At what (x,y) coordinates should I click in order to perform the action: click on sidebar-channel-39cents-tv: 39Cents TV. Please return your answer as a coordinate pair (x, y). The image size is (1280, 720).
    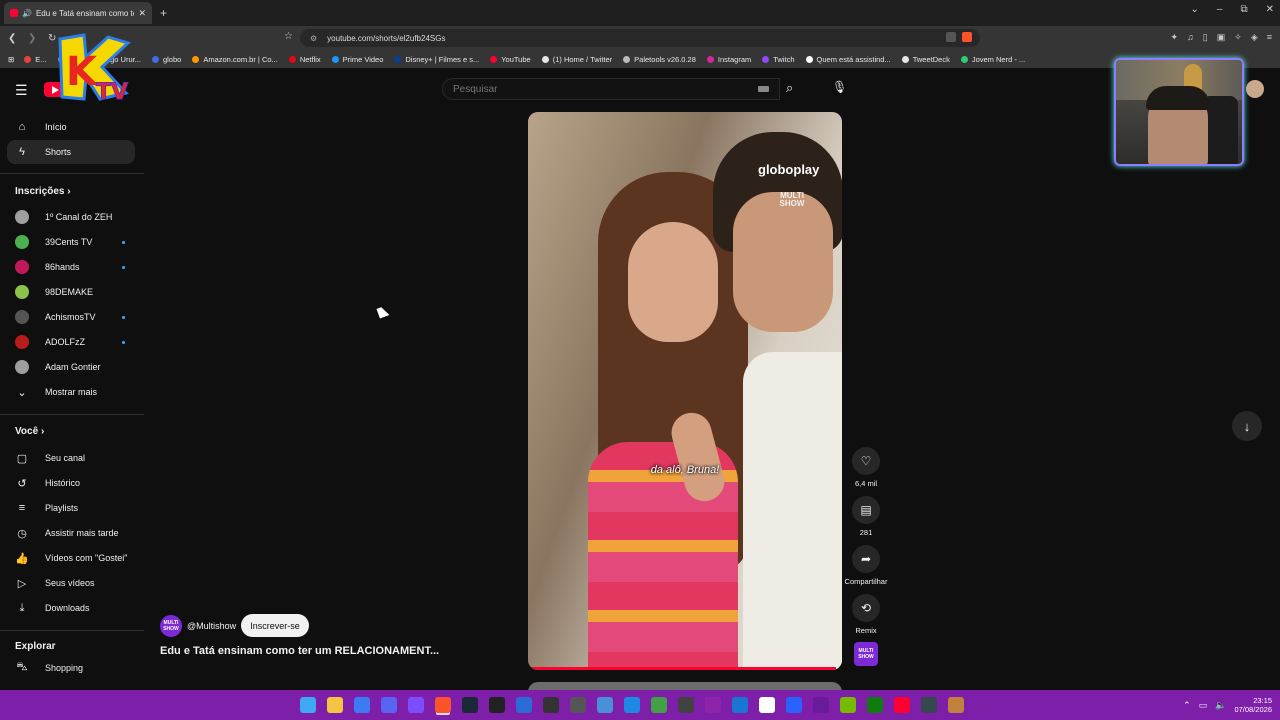
    Looking at the image, I should click on (71, 242).